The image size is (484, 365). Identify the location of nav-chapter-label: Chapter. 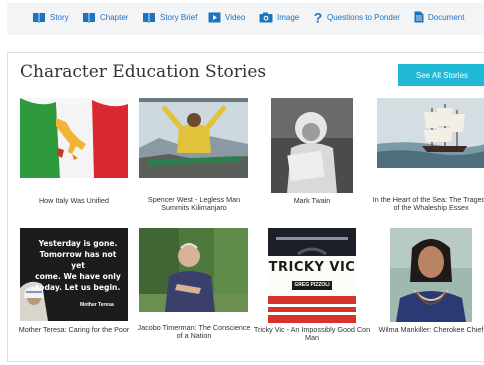
(114, 17).